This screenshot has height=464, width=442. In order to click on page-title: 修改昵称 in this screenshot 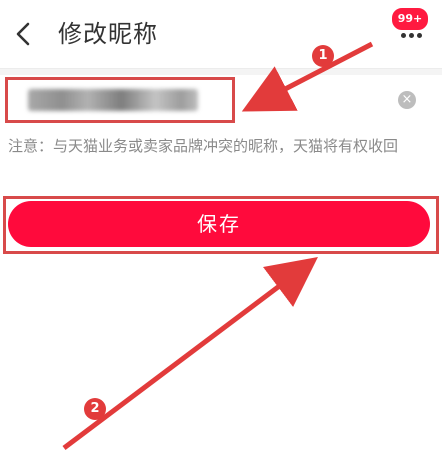, I will do `click(108, 34)`.